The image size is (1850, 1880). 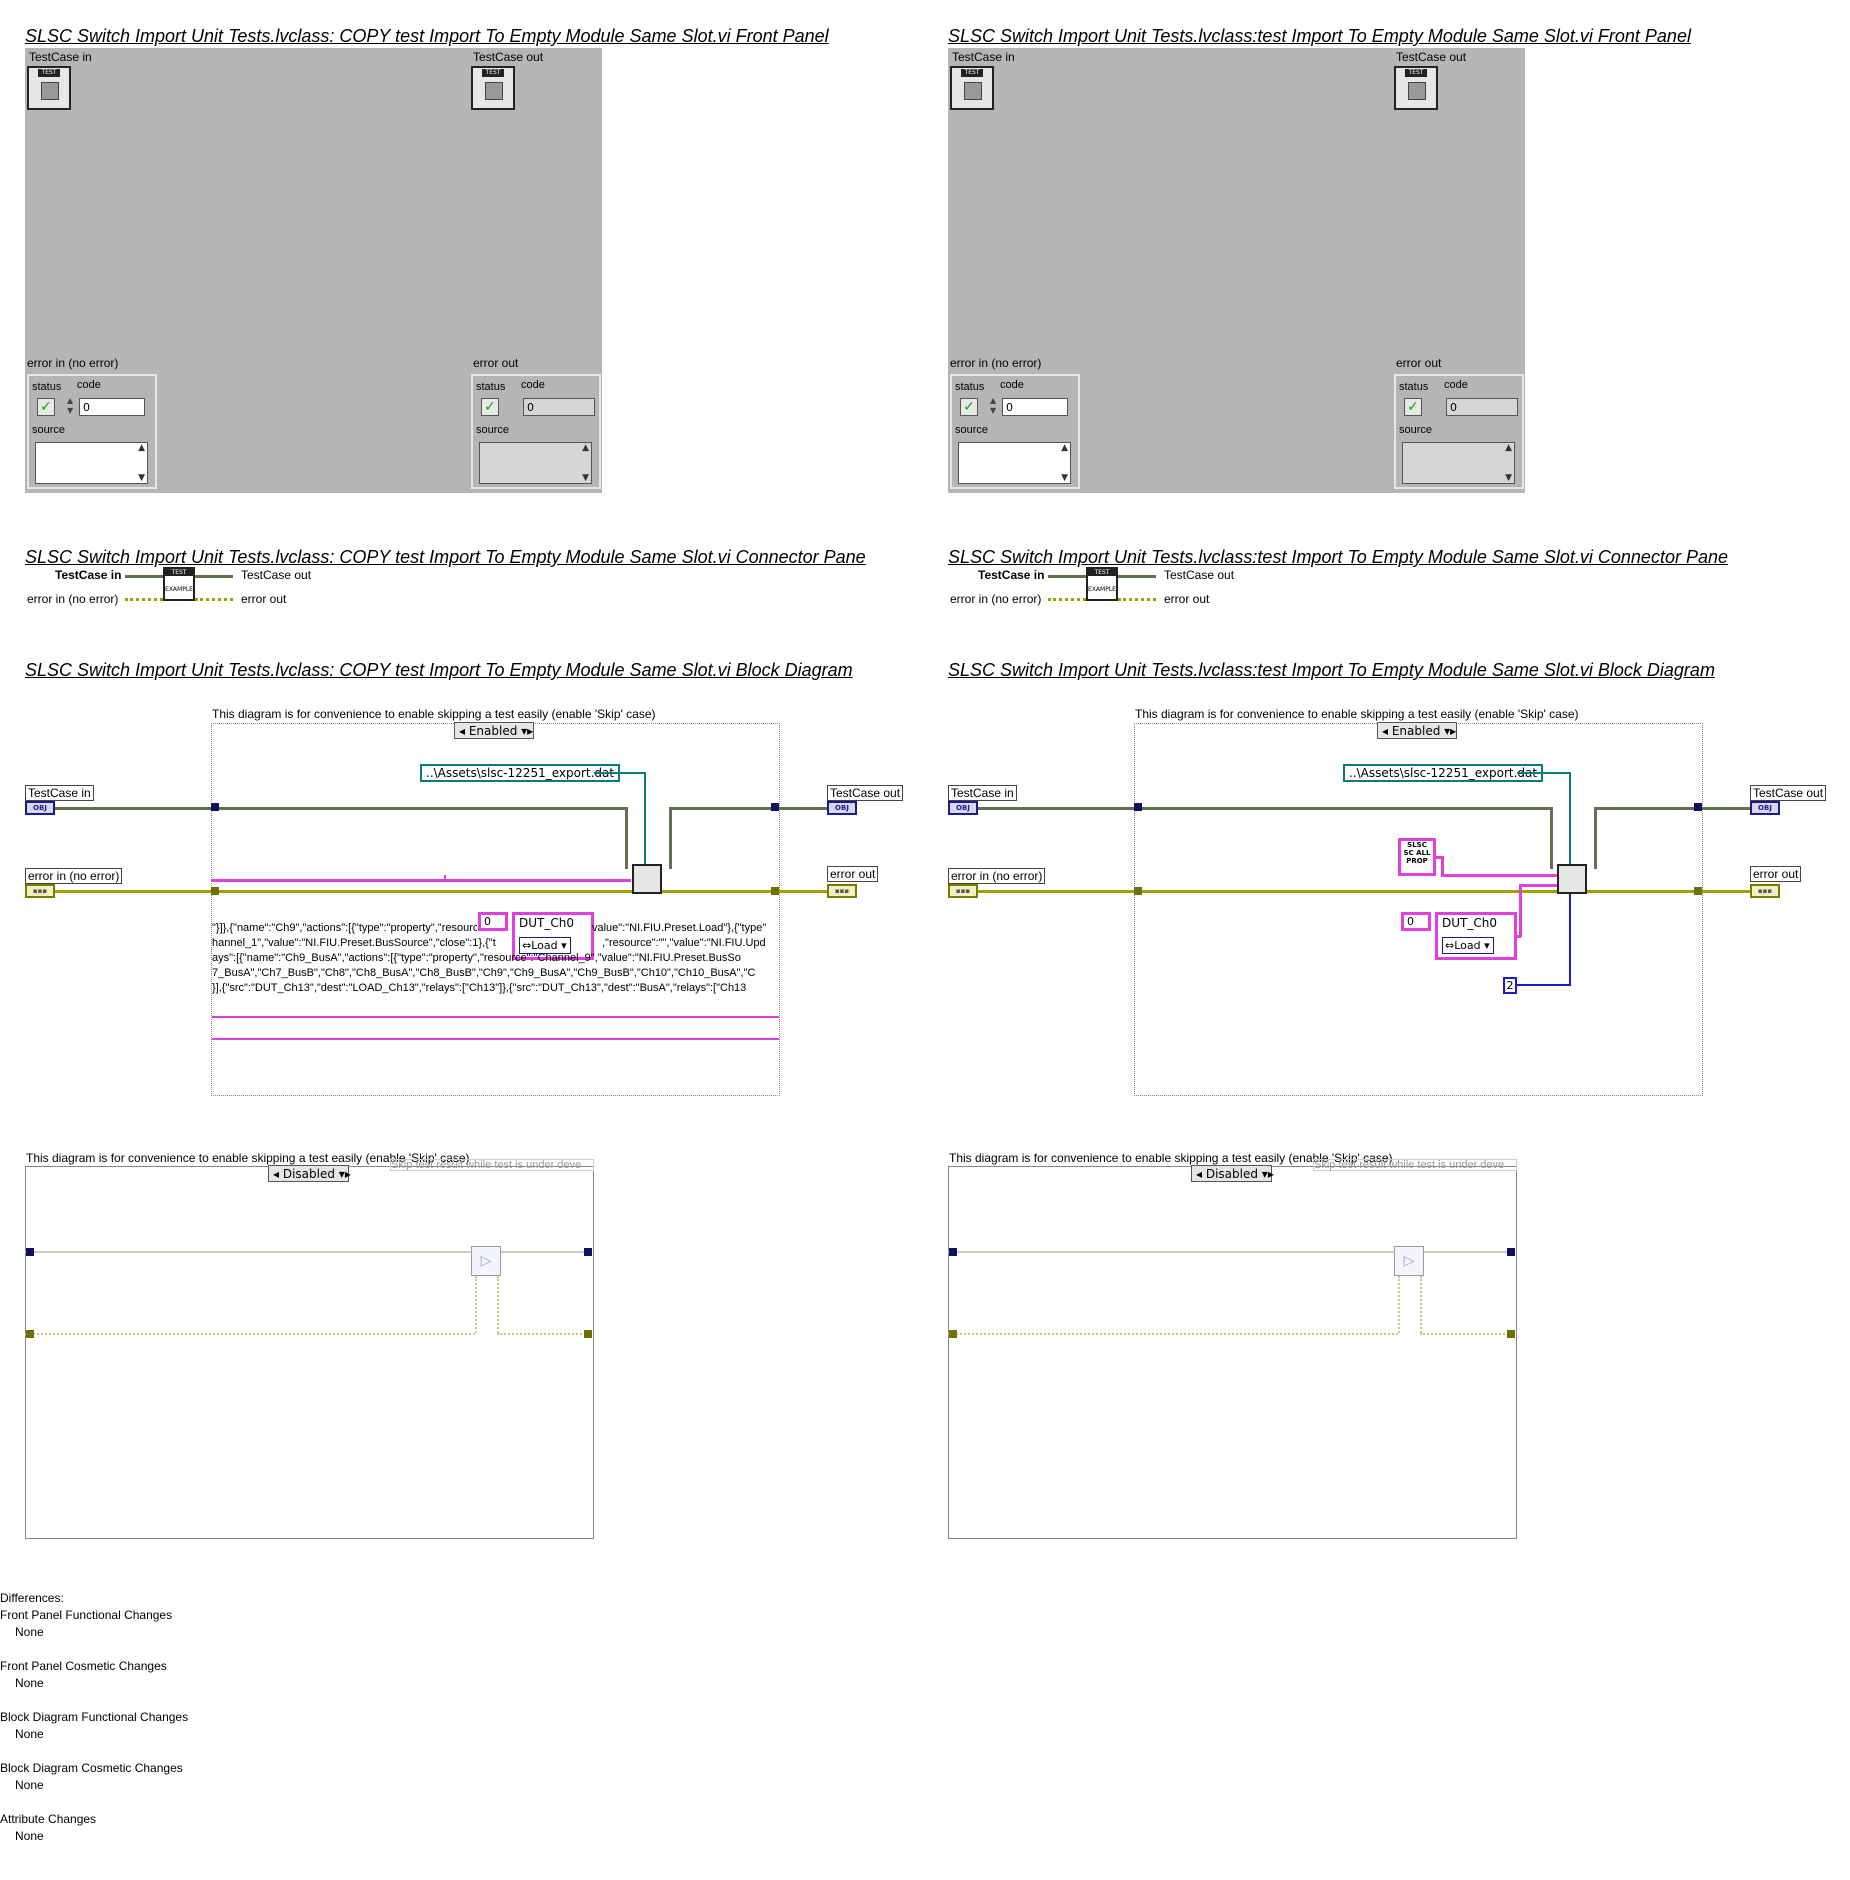 I want to click on blue-wire-up, so click(x=1570, y=940).